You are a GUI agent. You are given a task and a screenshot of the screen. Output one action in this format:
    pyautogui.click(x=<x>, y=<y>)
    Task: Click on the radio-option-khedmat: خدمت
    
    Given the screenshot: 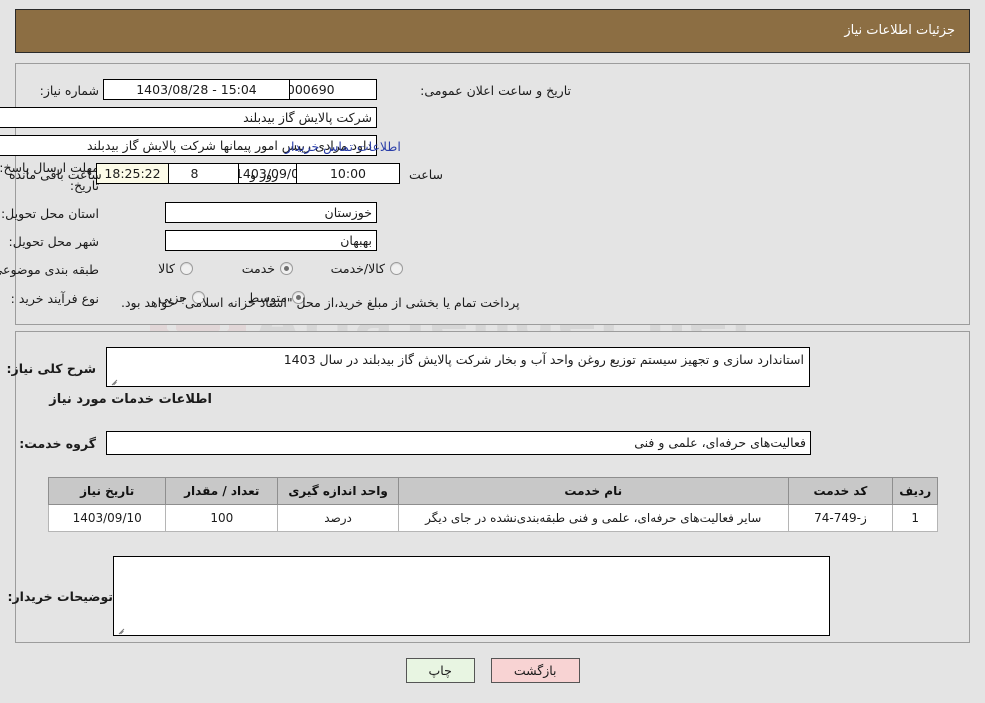 What is the action you would take?
    pyautogui.click(x=267, y=268)
    